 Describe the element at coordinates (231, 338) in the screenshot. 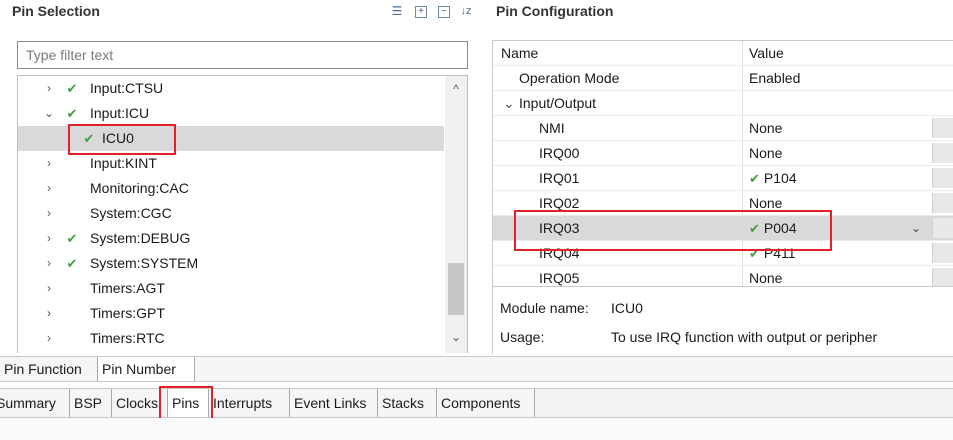

I see `tree-item-timers-rtc: › Timers:RTC` at that location.